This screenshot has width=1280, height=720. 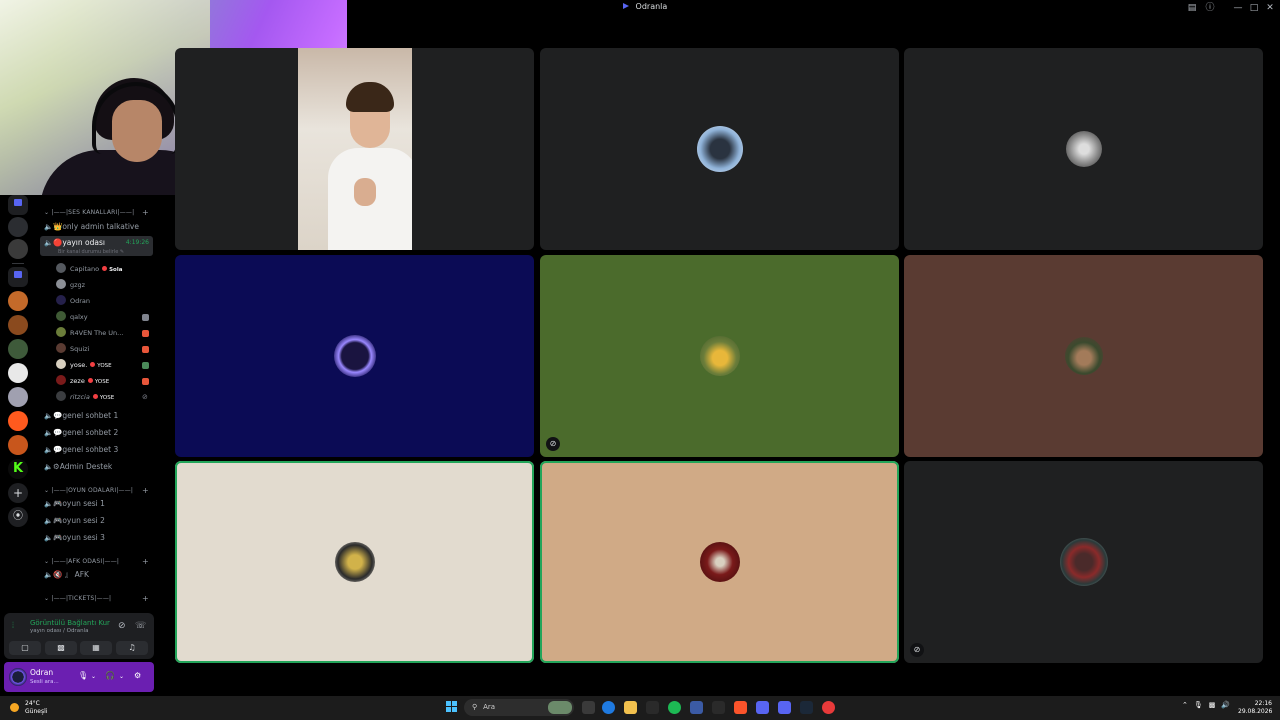 What do you see at coordinates (104, 349) in the screenshot?
I see `voice-member: Squizi` at bounding box center [104, 349].